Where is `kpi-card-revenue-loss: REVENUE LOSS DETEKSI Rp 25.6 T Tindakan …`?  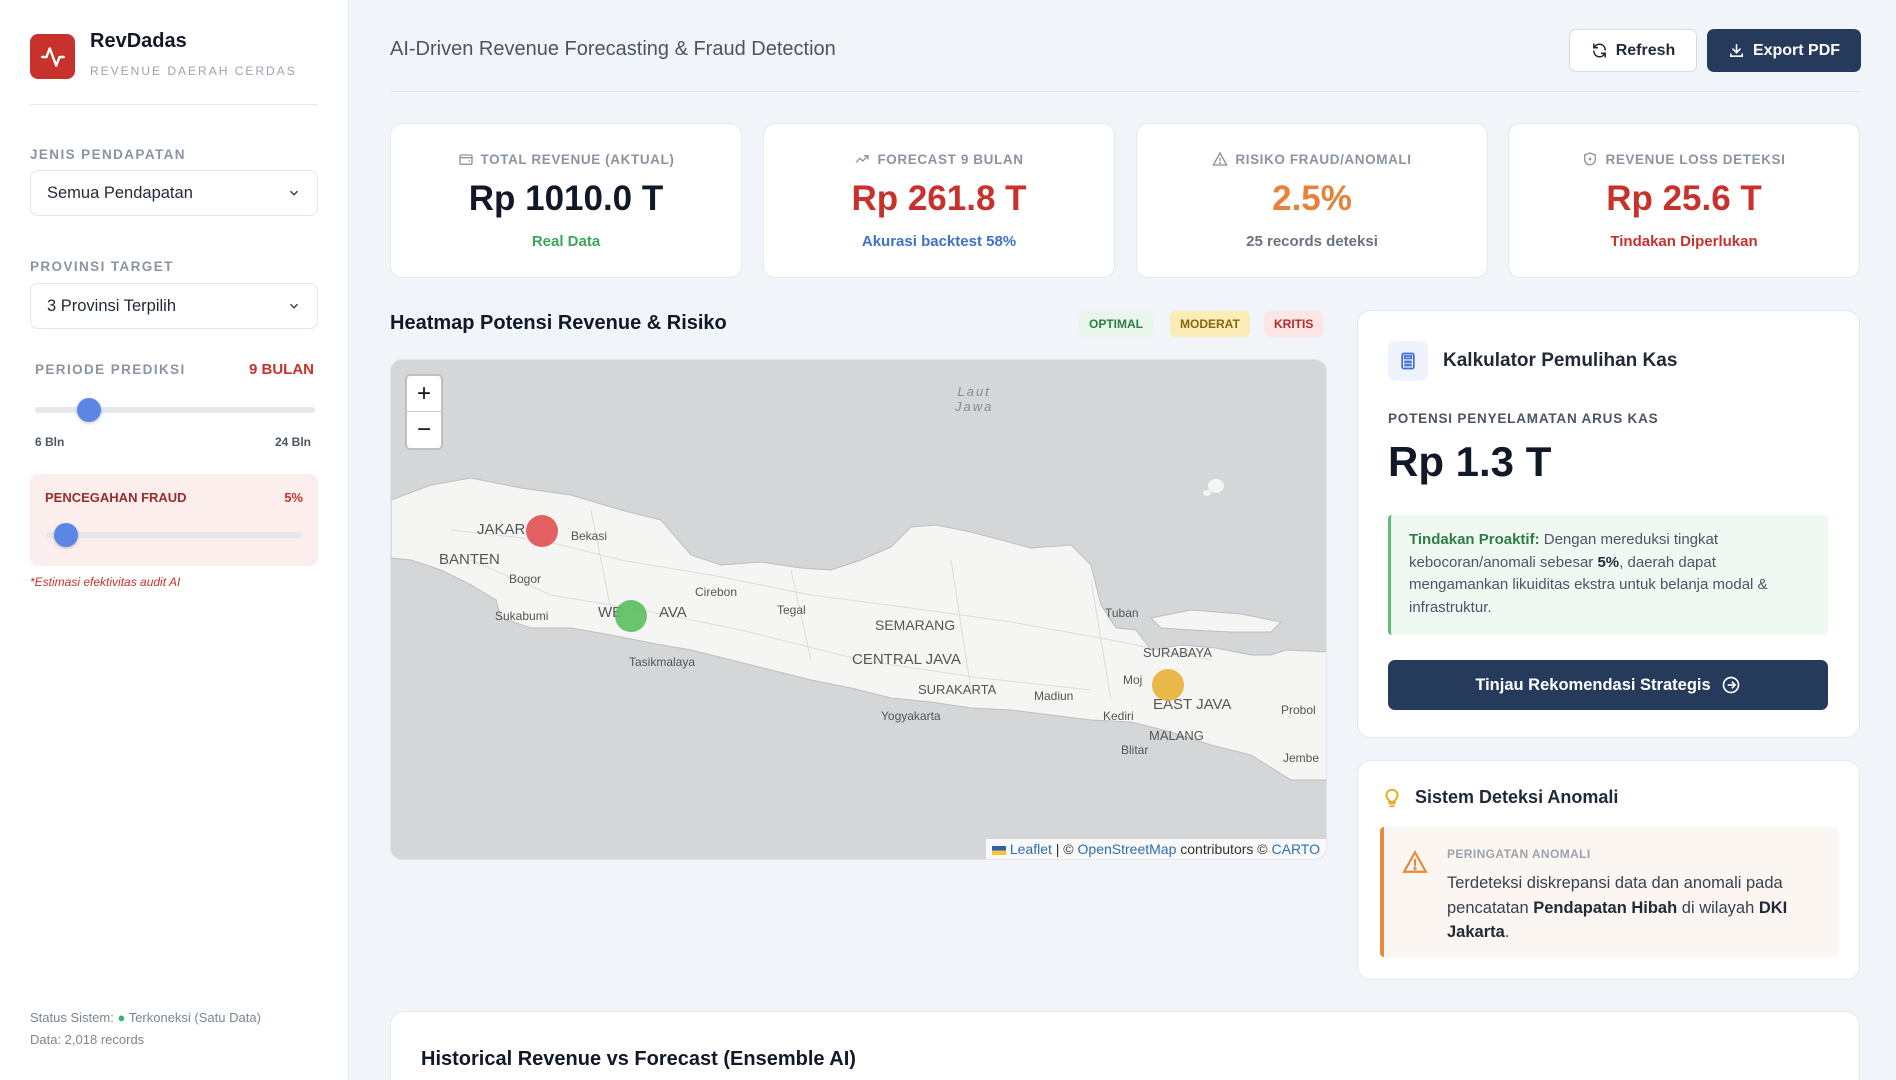 kpi-card-revenue-loss: REVENUE LOSS DETEKSI Rp 25.6 T Tindakan … is located at coordinates (1684, 200).